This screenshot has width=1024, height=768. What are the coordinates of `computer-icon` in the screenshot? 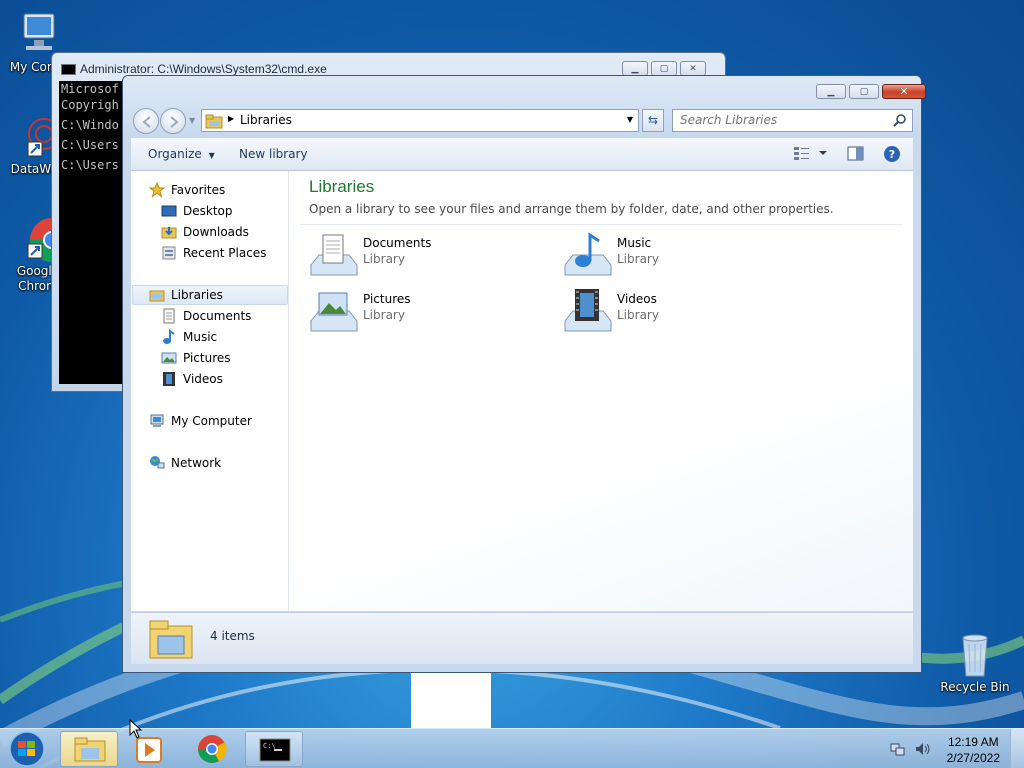 It's located at (157, 421).